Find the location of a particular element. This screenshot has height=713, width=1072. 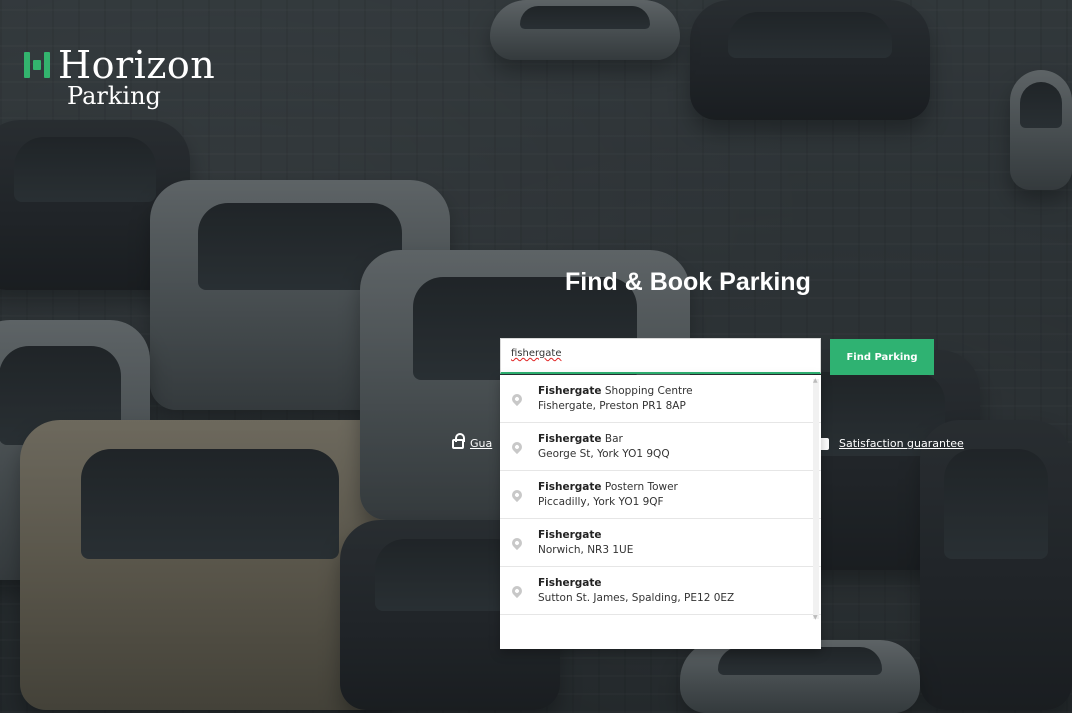

satisfaction-guarantee-link: Satisfaction guarantee is located at coordinates (891, 443).